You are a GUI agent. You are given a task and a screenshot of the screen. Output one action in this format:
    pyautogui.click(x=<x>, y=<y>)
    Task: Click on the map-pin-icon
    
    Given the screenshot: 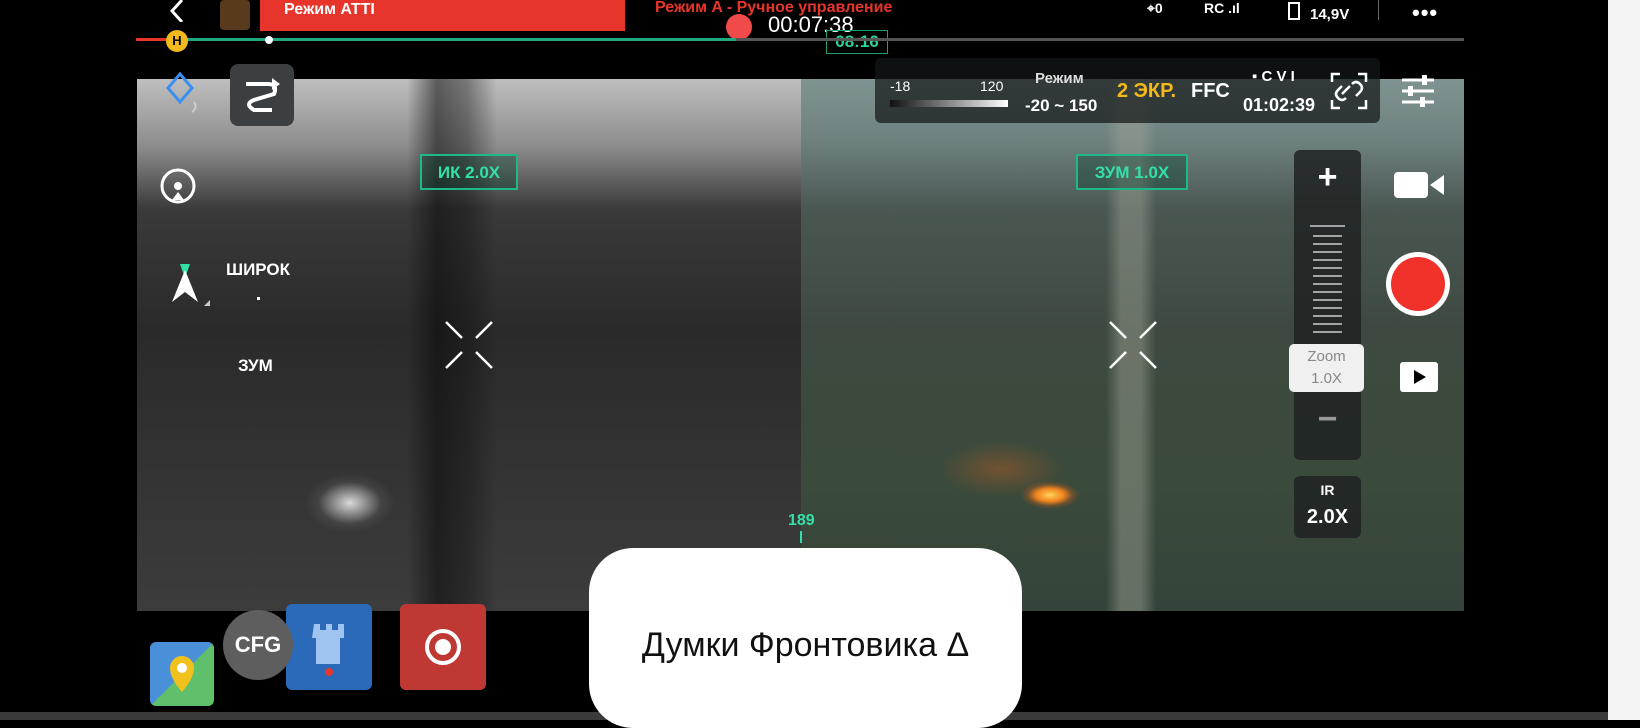 What is the action you would take?
    pyautogui.click(x=182, y=674)
    